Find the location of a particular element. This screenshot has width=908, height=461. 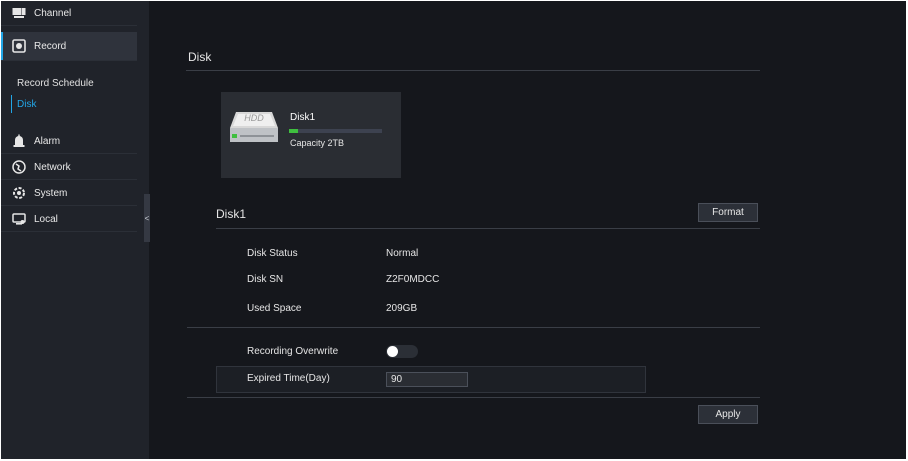

sidebar-subitem-disk: Disk is located at coordinates (69, 104).